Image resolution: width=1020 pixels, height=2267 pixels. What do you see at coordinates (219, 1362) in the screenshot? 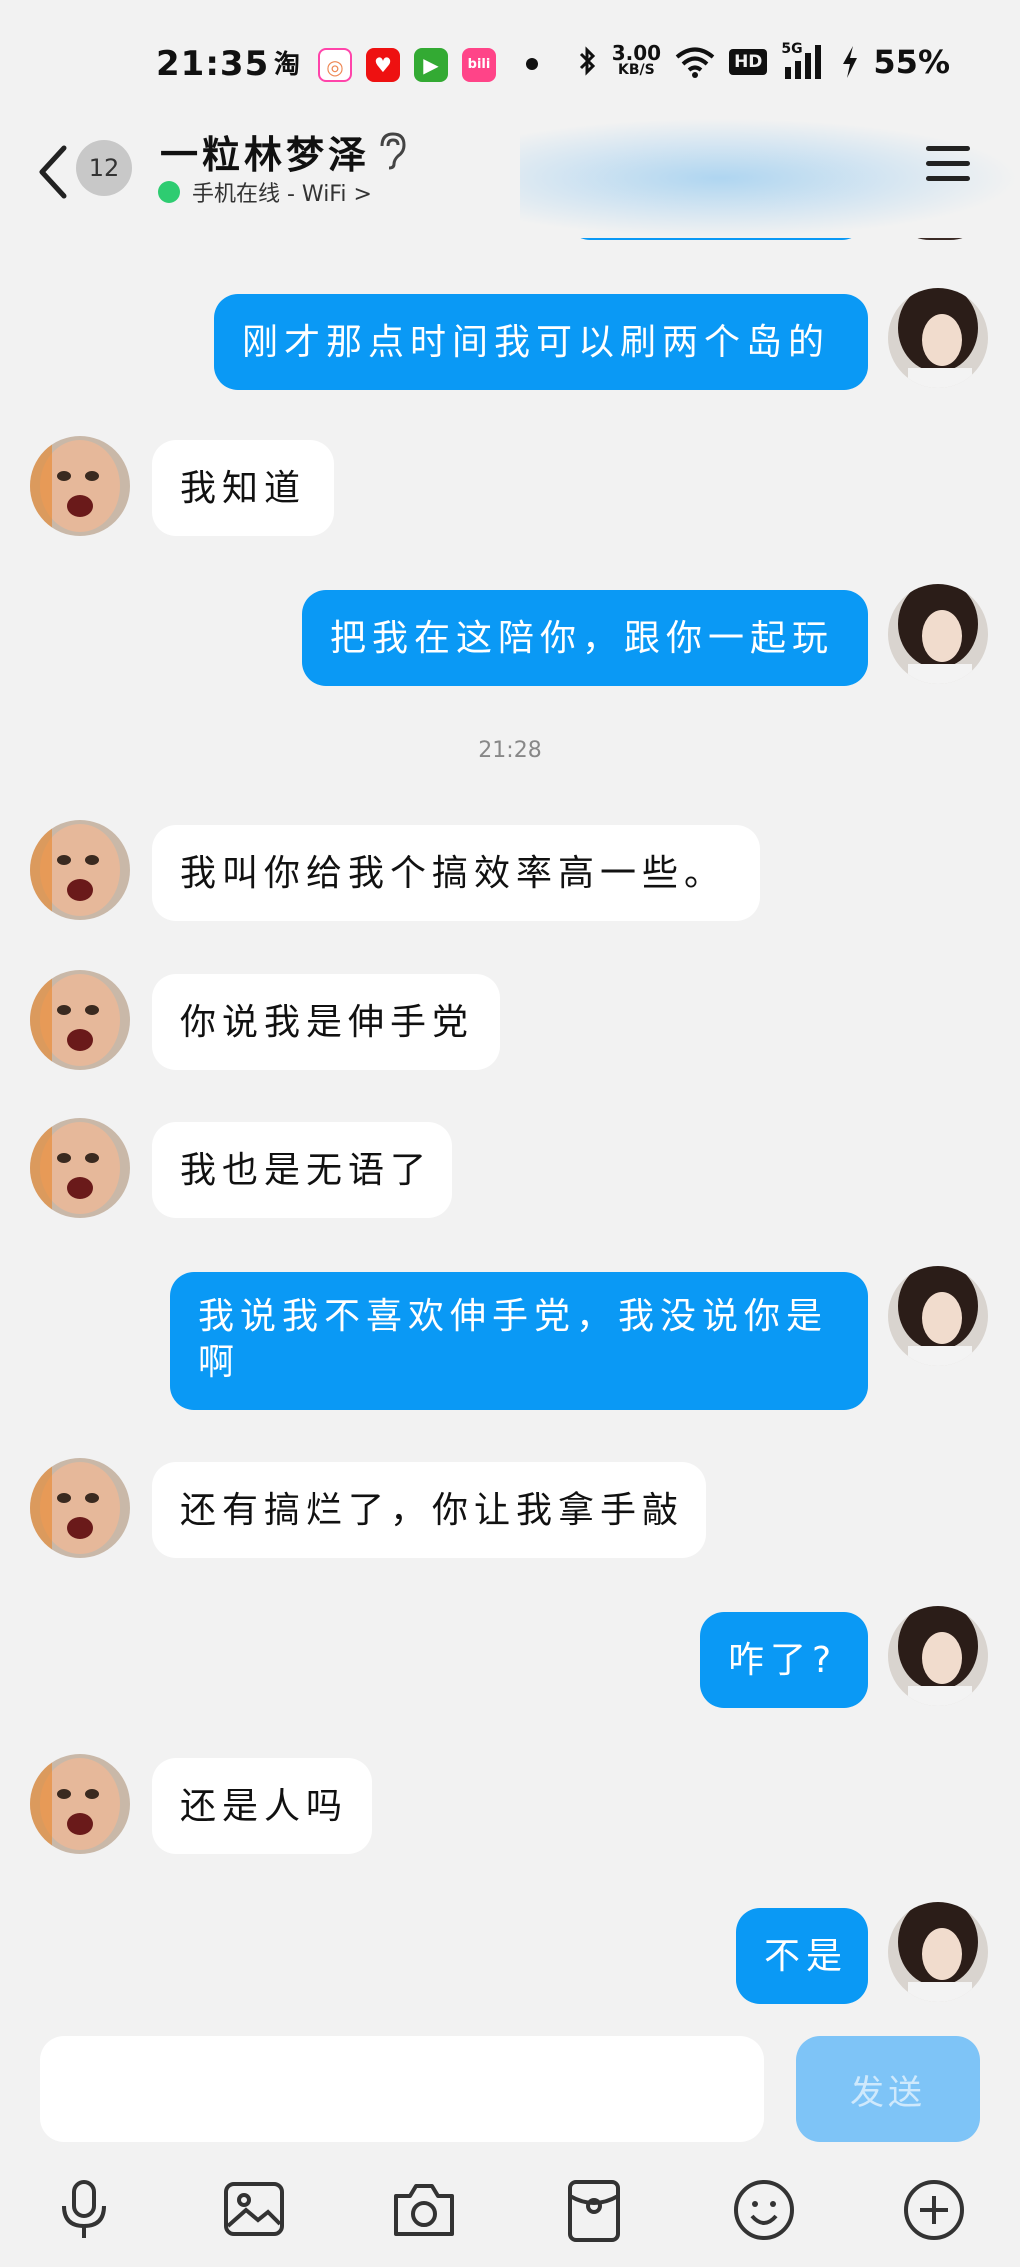
I see `message-text: 啊` at bounding box center [219, 1362].